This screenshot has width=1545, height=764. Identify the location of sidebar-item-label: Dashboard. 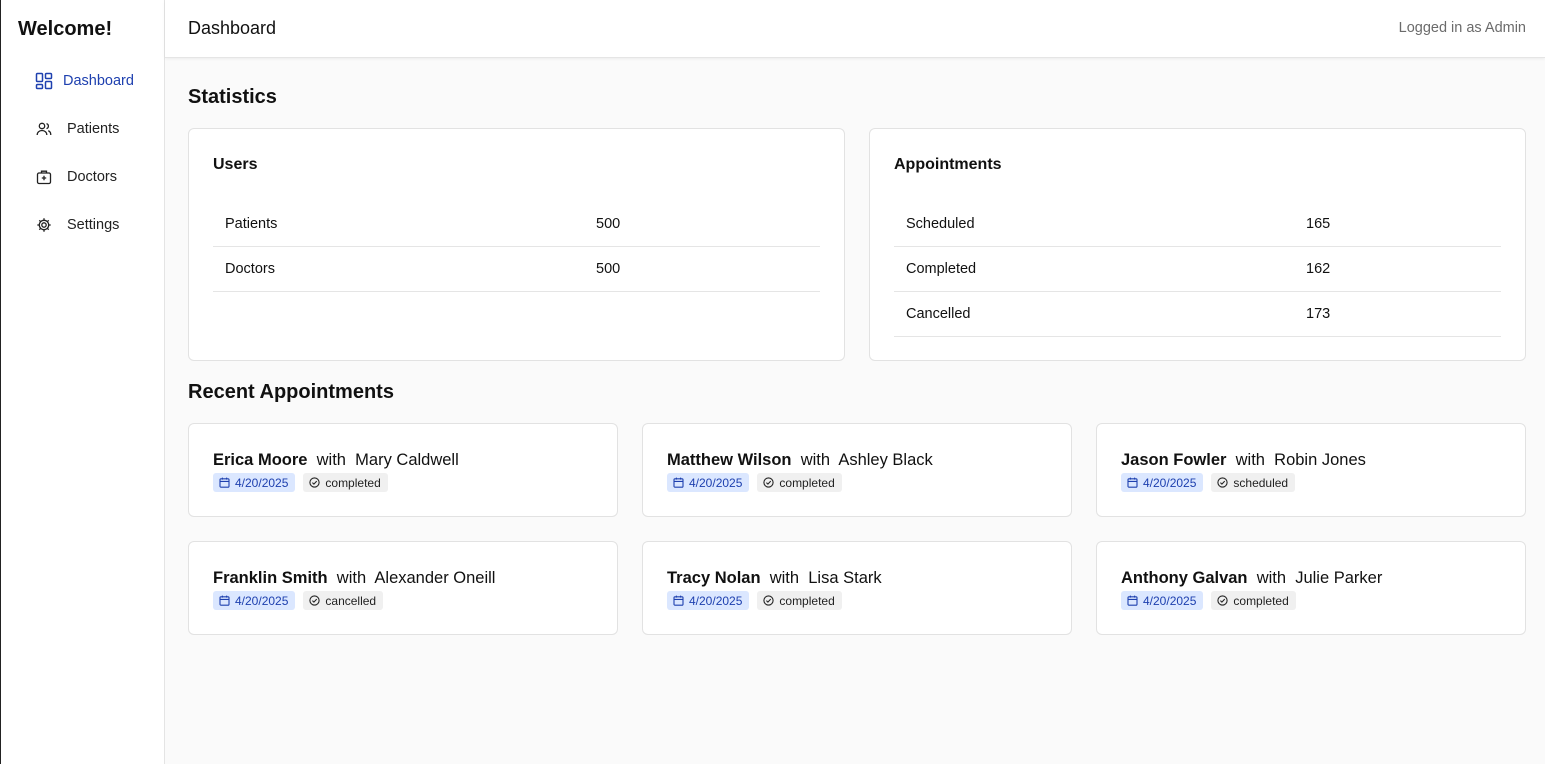
(98, 81).